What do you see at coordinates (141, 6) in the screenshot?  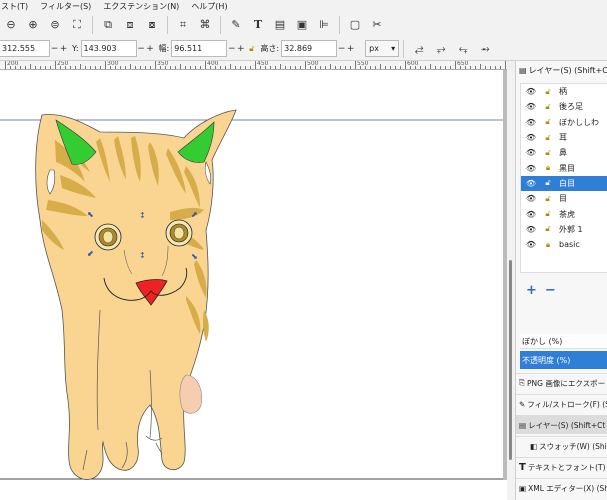 I see `menu-extensions: エクステンション(N)` at bounding box center [141, 6].